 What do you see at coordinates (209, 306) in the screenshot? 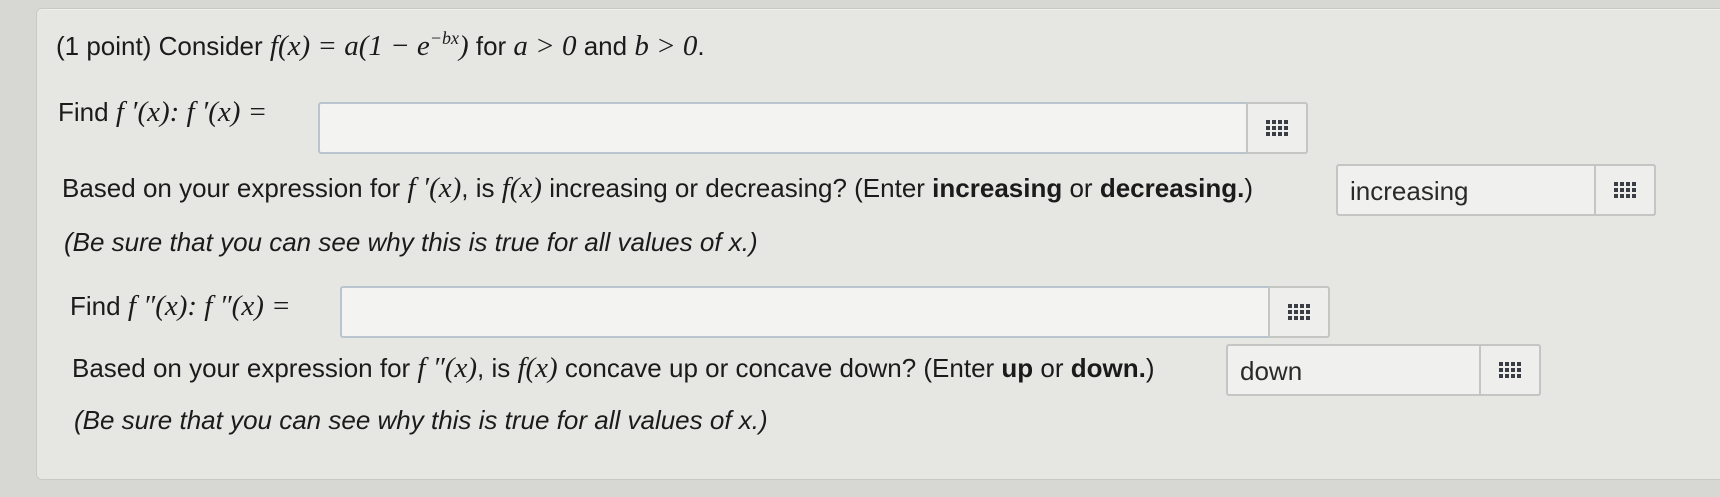
I see `part2-math: f ″(x): f ″(x) =` at bounding box center [209, 306].